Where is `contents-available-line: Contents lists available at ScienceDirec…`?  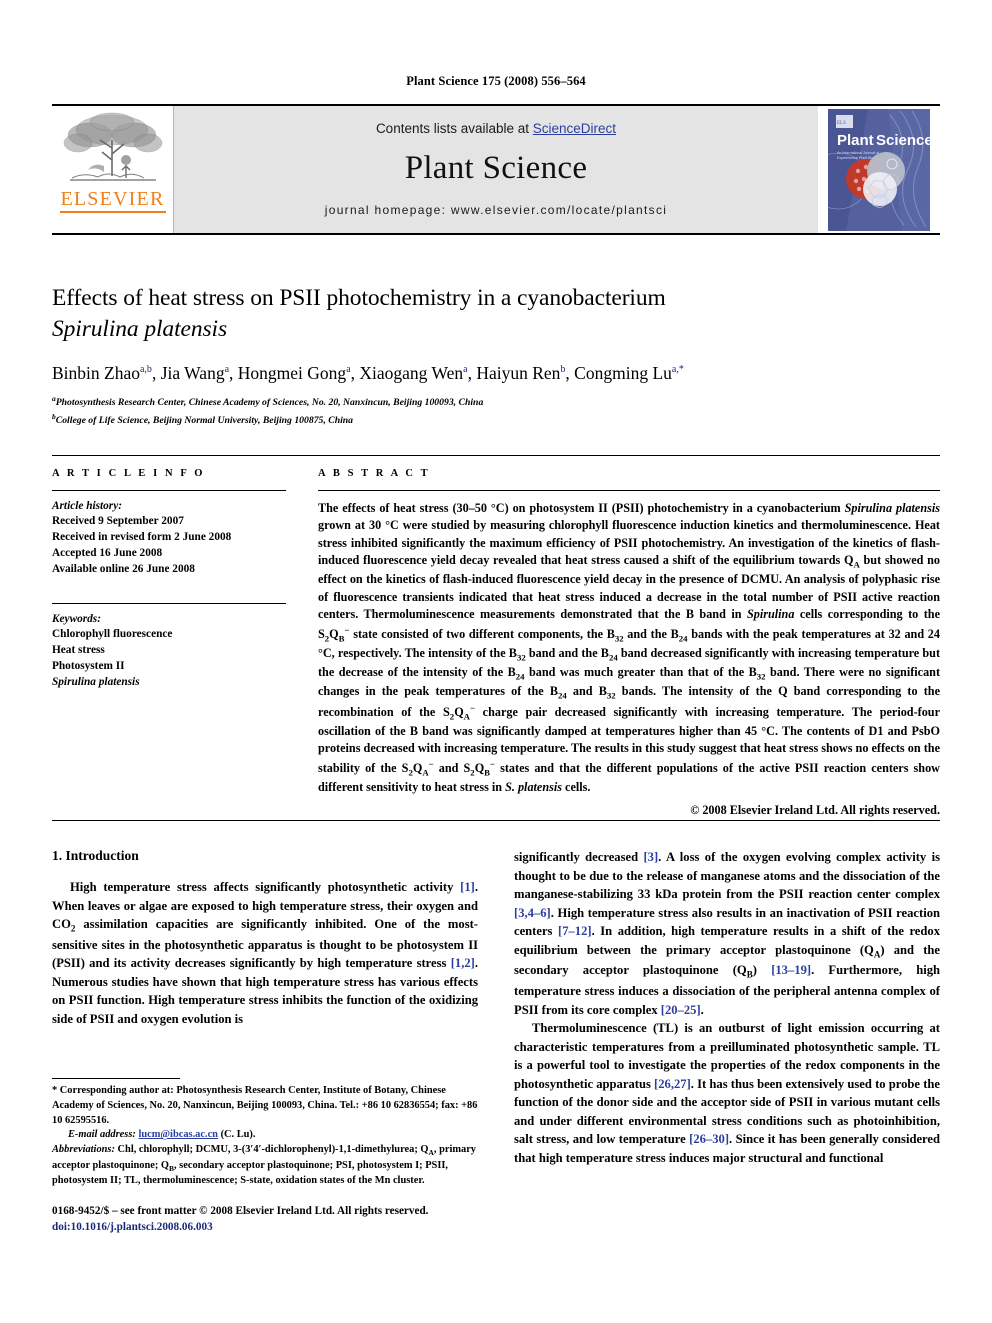
contents-available-line: Contents lists available at ScienceDirec… is located at coordinates (496, 128).